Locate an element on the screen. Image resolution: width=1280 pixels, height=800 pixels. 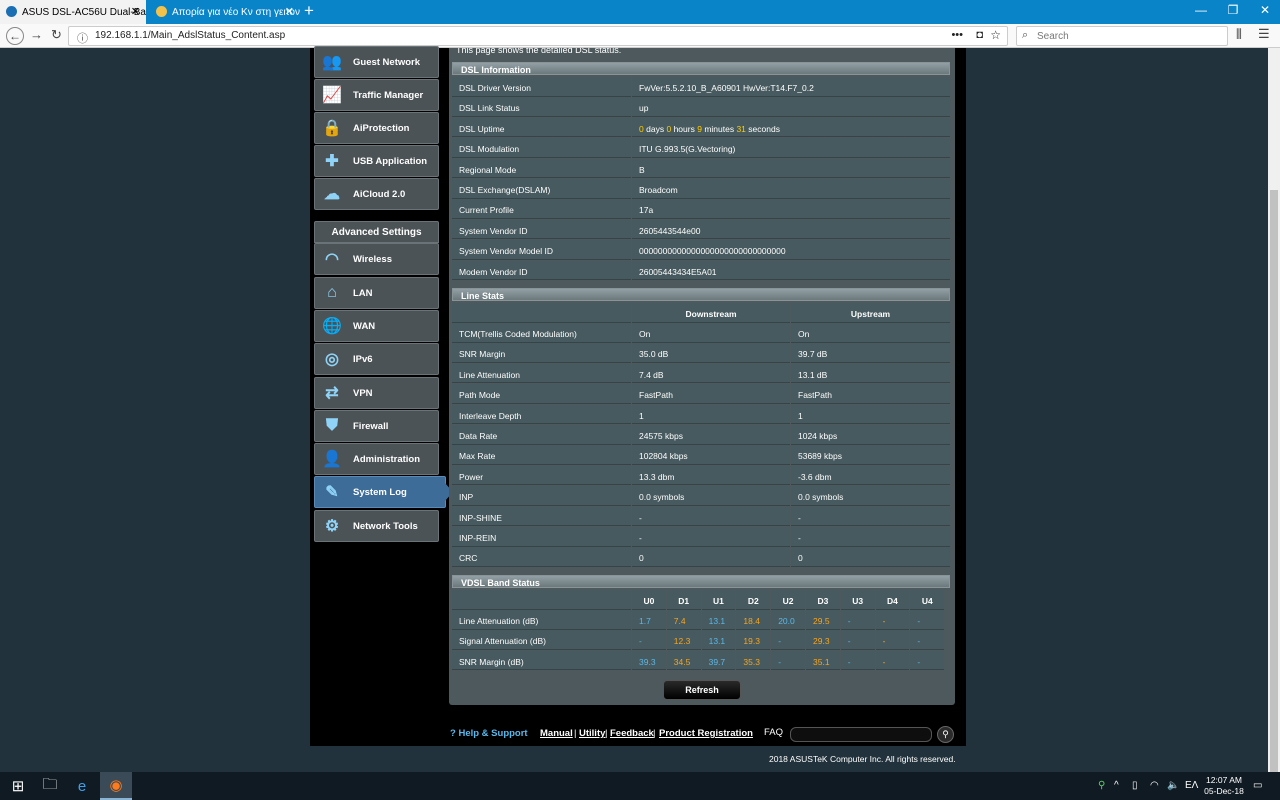
band-value: 39.7 is located at coordinates (718, 660).